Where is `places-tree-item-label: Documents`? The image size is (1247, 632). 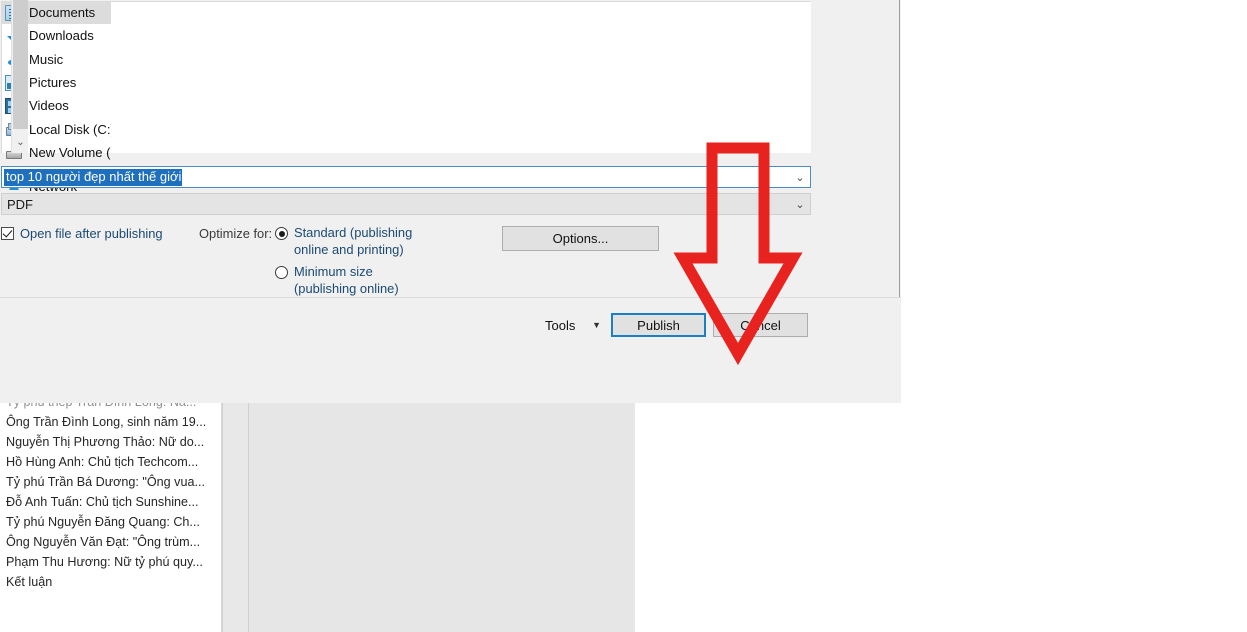
places-tree-item-label: Documents is located at coordinates (62, 13).